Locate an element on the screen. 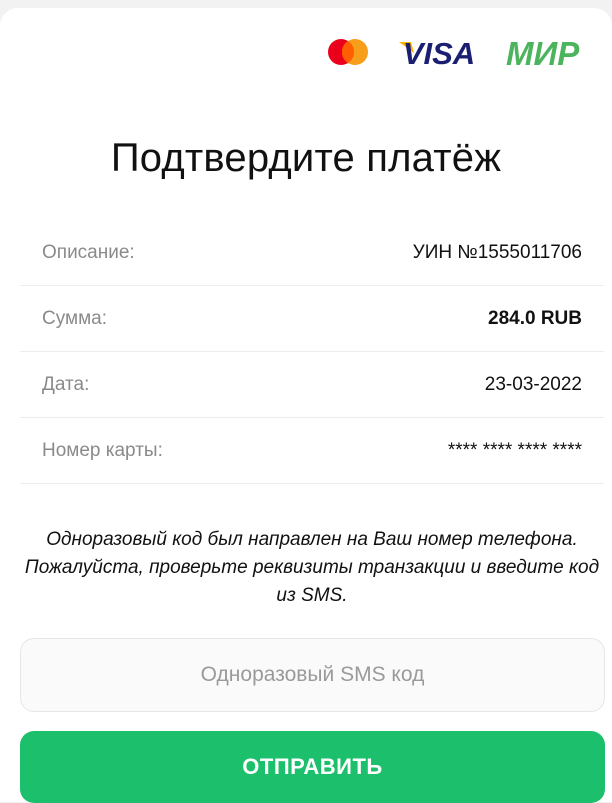 This screenshot has height=803, width=612. mir-logo-icon: МИР is located at coordinates (543, 52).